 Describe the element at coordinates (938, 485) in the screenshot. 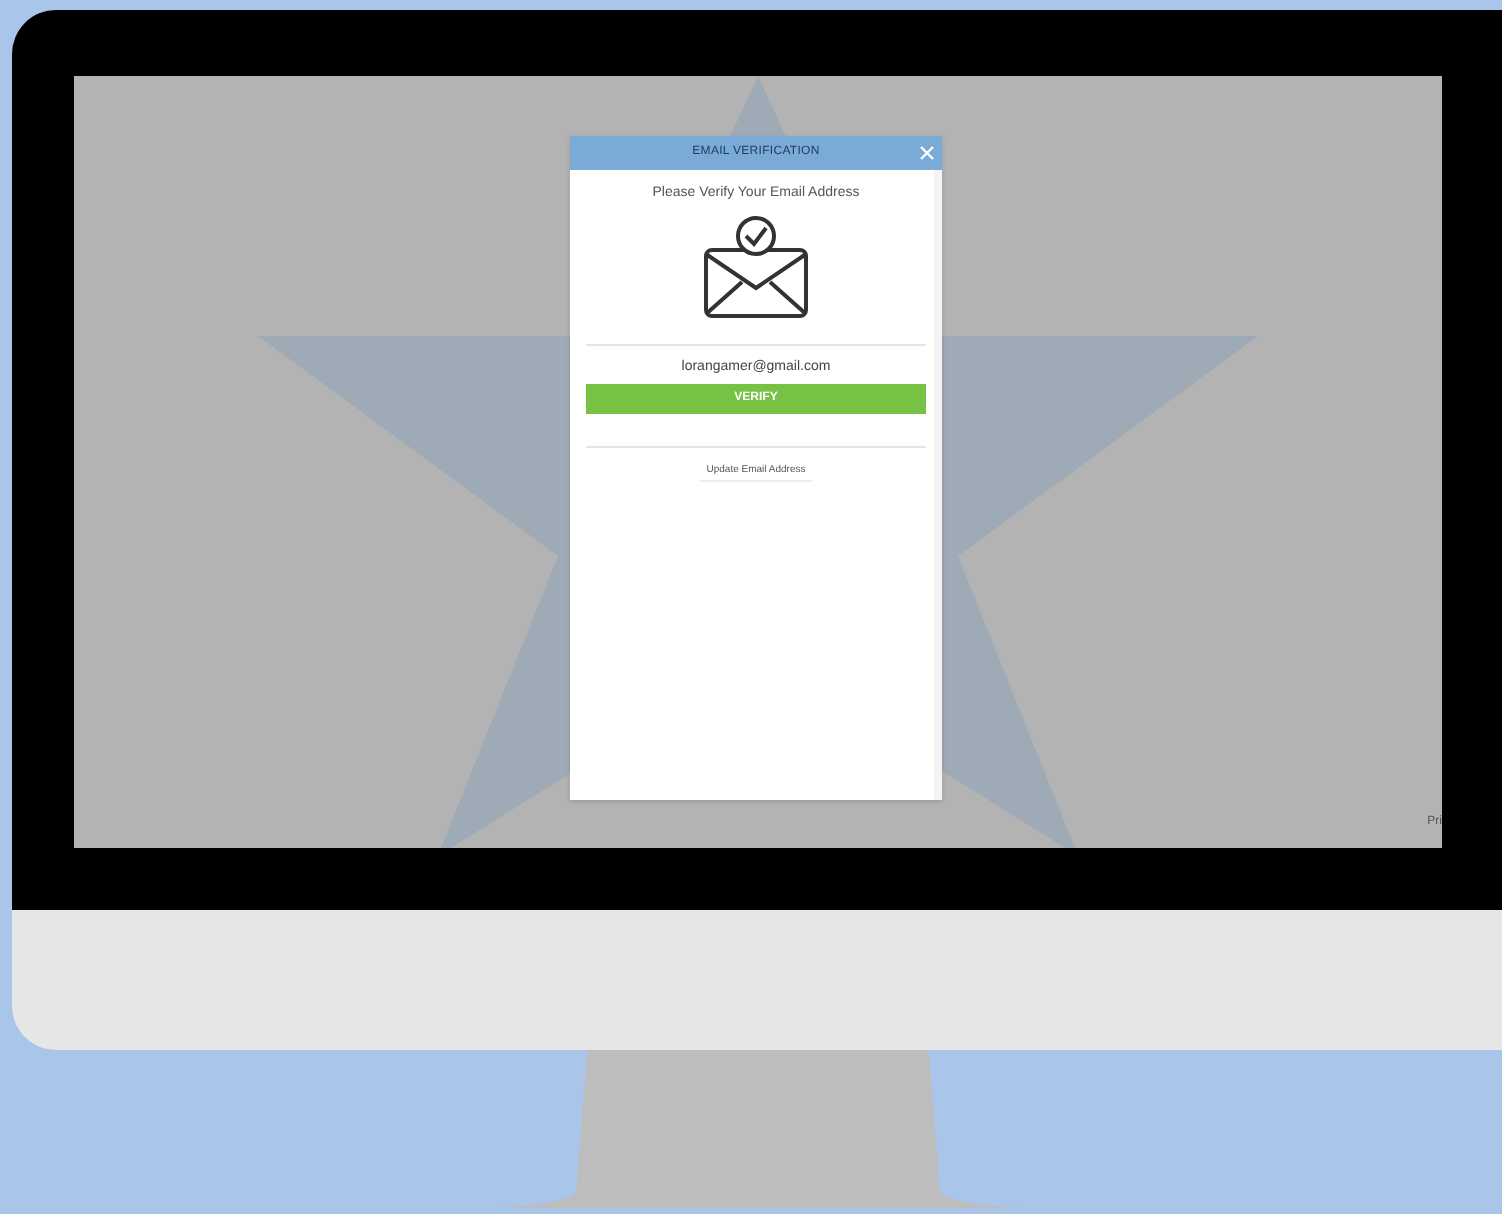

I see `scrollbar` at that location.